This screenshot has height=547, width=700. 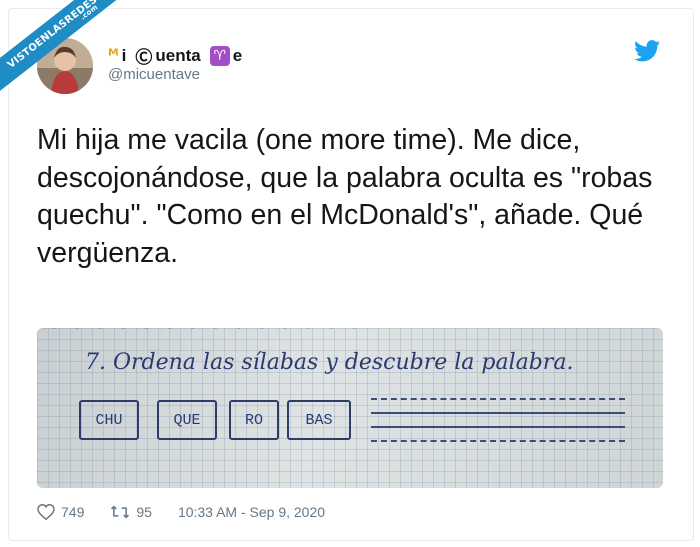 What do you see at coordinates (46, 512) in the screenshot?
I see `heart-icon` at bounding box center [46, 512].